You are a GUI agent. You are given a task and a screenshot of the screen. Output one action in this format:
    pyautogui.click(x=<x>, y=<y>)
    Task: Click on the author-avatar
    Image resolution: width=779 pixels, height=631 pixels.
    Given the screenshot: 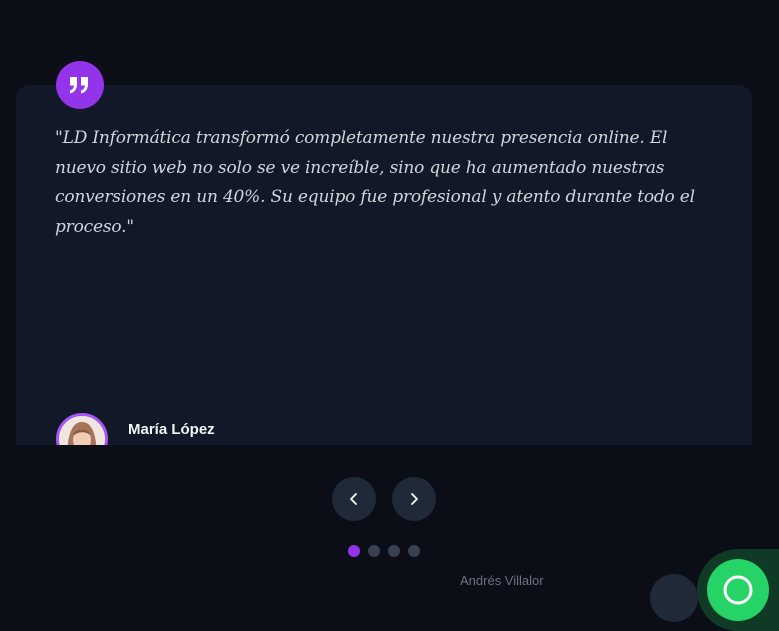 What is the action you would take?
    pyautogui.click(x=82, y=429)
    